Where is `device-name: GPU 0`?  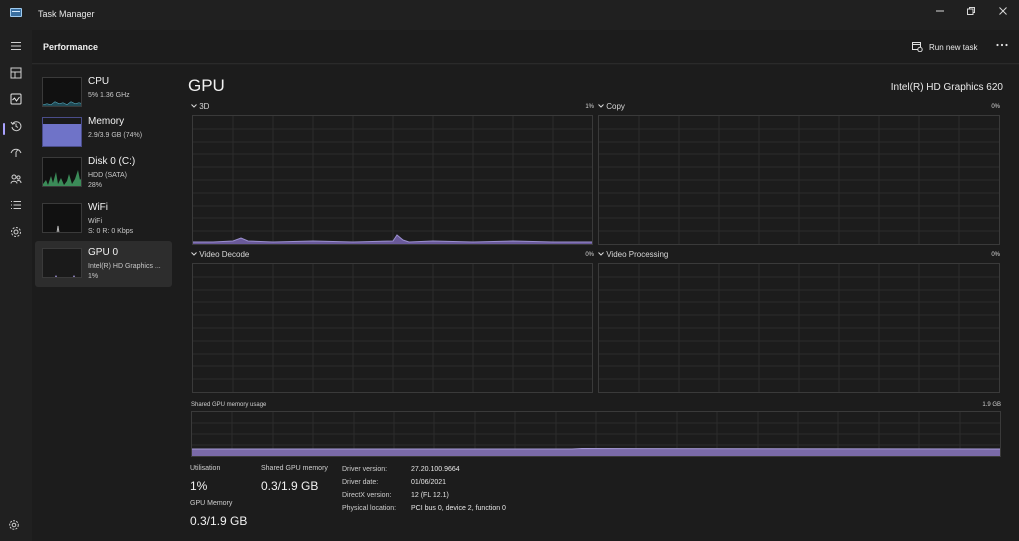 device-name: GPU 0 is located at coordinates (103, 252).